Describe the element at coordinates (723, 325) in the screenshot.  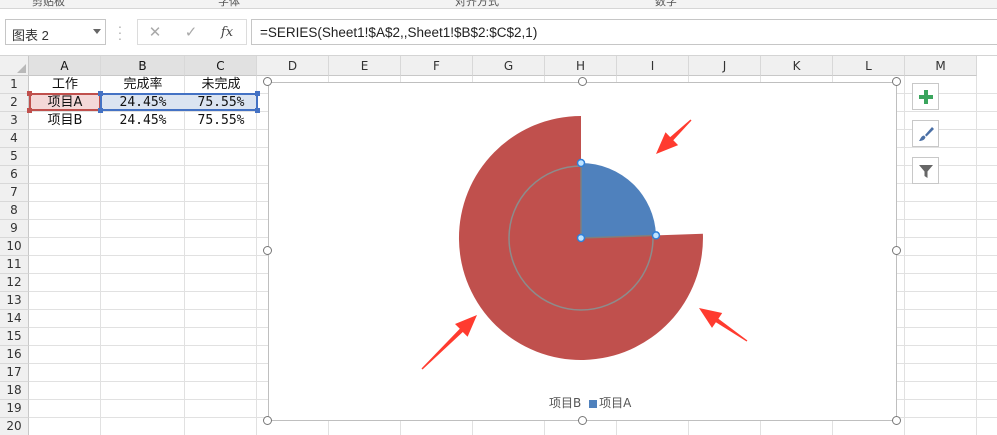
I see `callout-arrow-right` at that location.